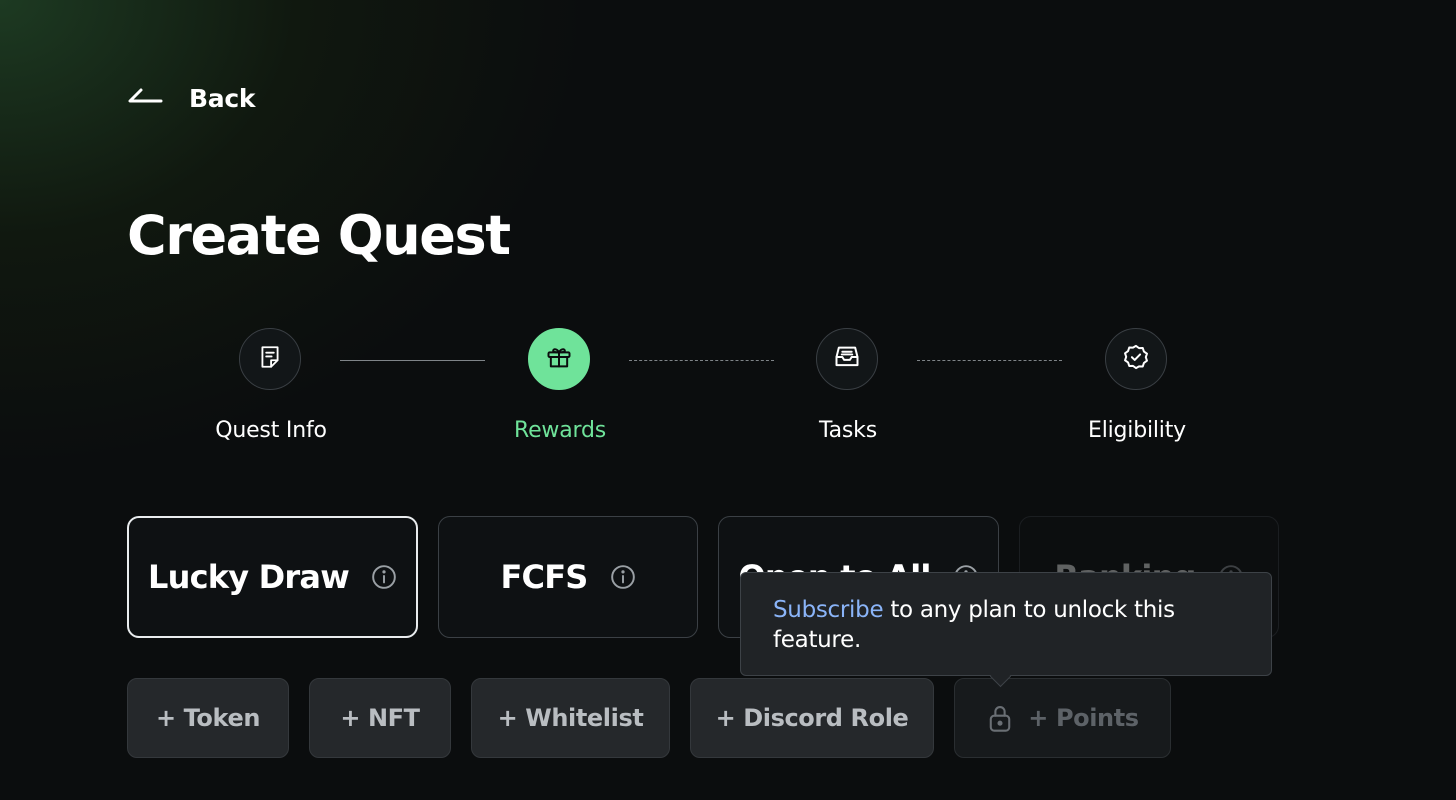 Image resolution: width=1456 pixels, height=800 pixels. I want to click on chip-label: + Points, so click(1083, 718).